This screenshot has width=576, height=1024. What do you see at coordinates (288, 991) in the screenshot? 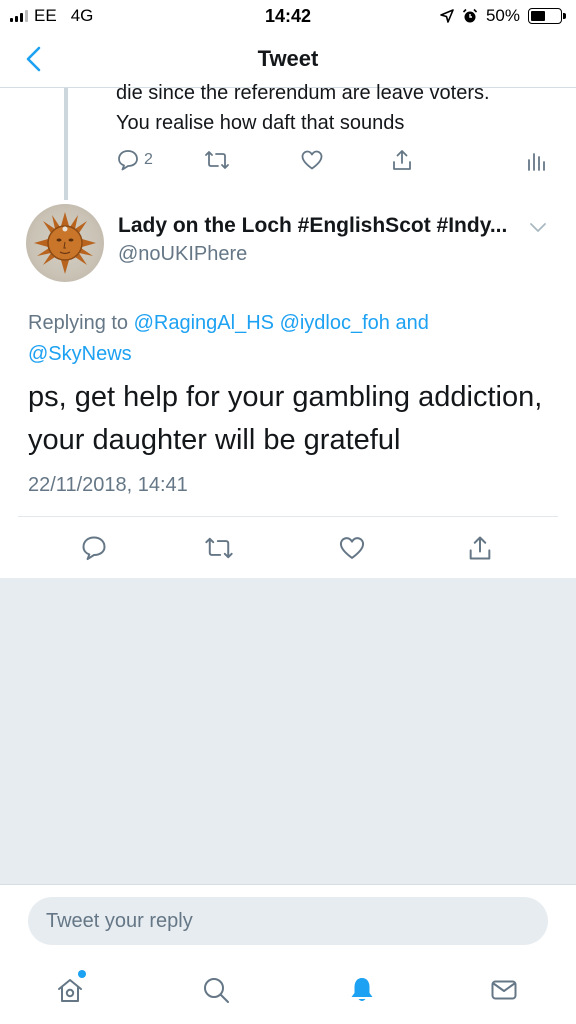
I see `tab-bar` at bounding box center [288, 991].